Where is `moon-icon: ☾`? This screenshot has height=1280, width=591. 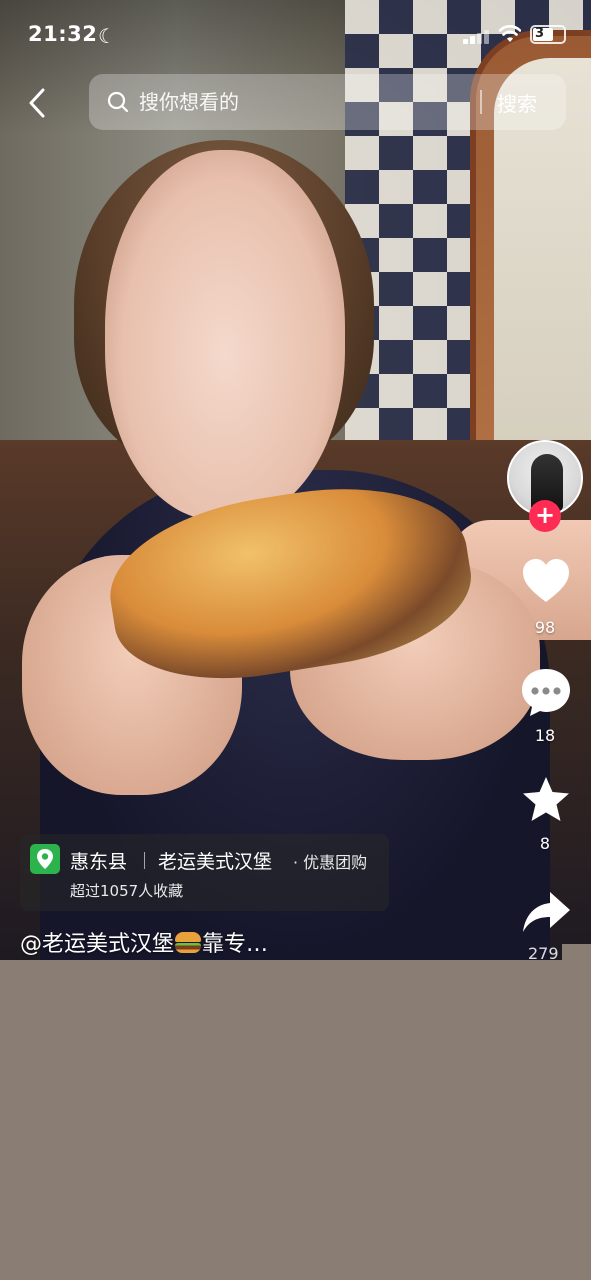 moon-icon: ☾ is located at coordinates (107, 36).